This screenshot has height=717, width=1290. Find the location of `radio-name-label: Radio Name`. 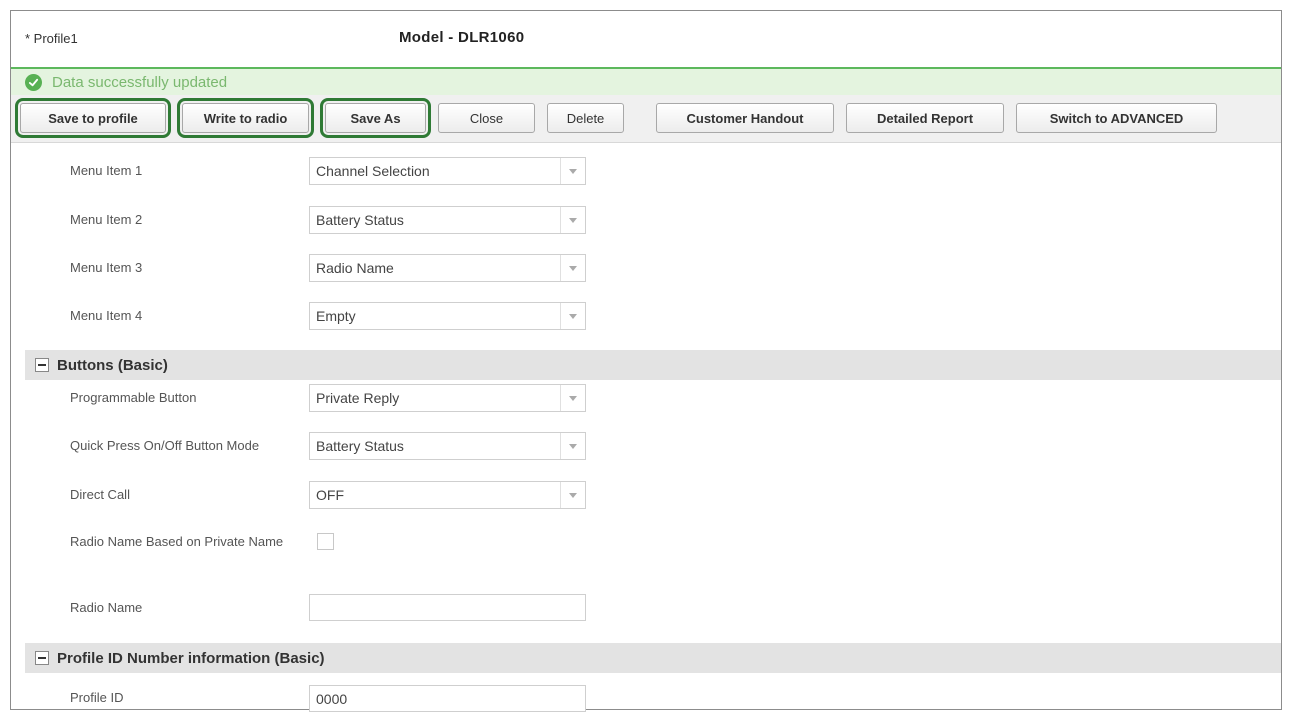

radio-name-label: Radio Name is located at coordinates (106, 607).